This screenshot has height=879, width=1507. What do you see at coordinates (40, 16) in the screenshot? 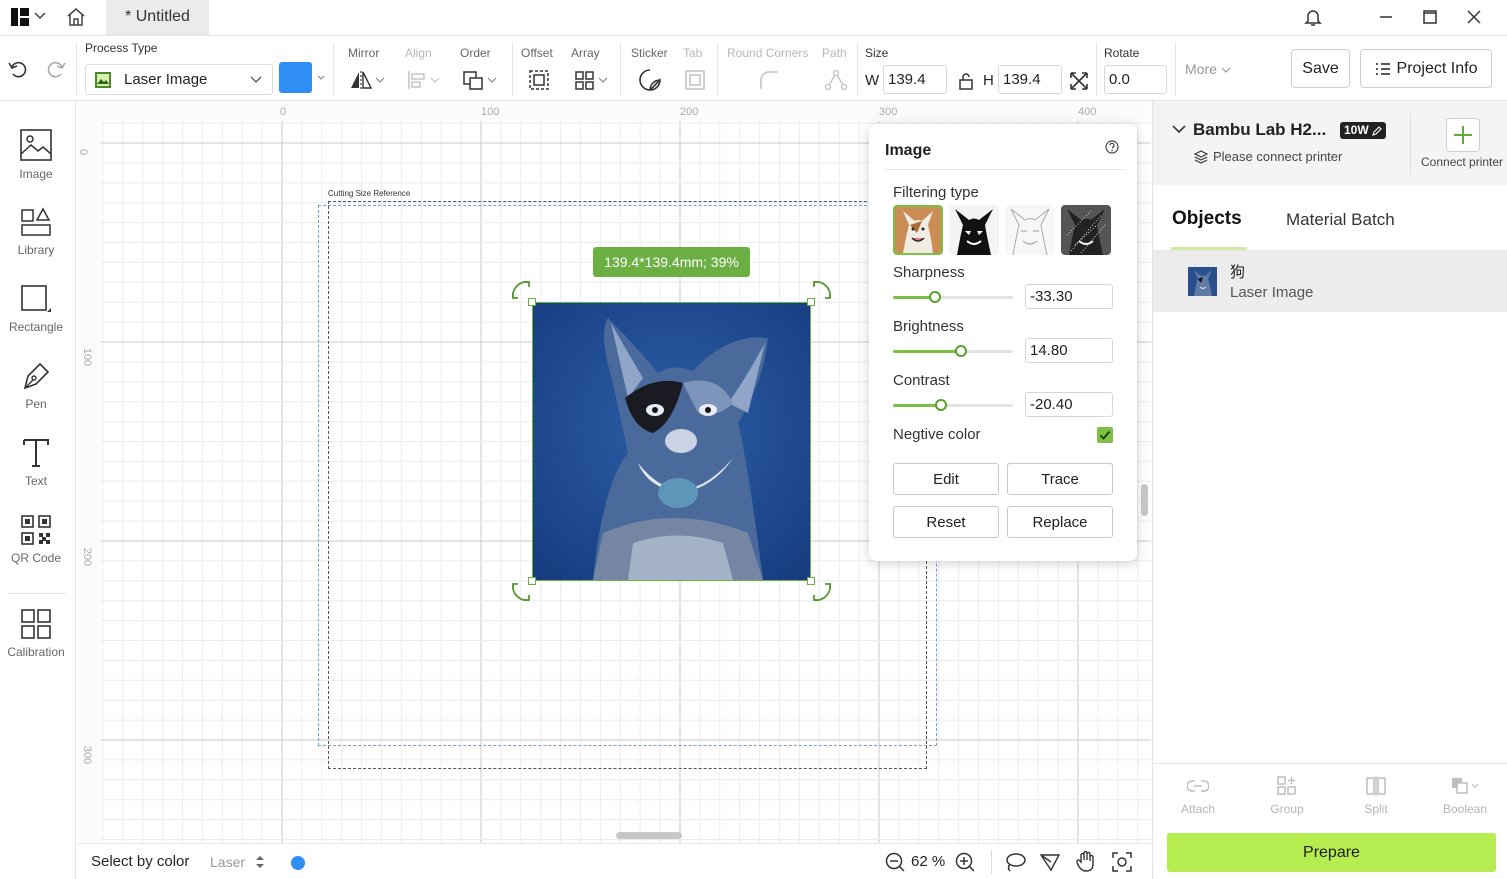
I see `menu-chevron-down-icon` at bounding box center [40, 16].